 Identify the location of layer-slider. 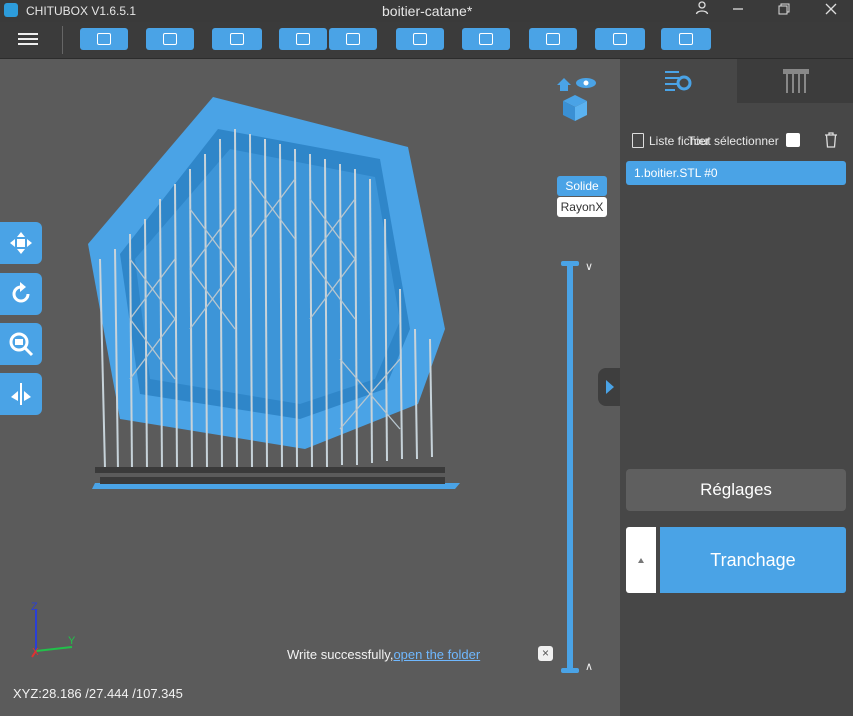
(570, 466).